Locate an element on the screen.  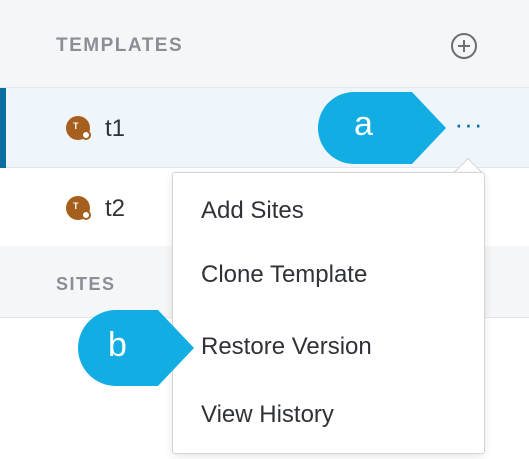
menu-item-add-sites: Add Sites is located at coordinates (328, 211).